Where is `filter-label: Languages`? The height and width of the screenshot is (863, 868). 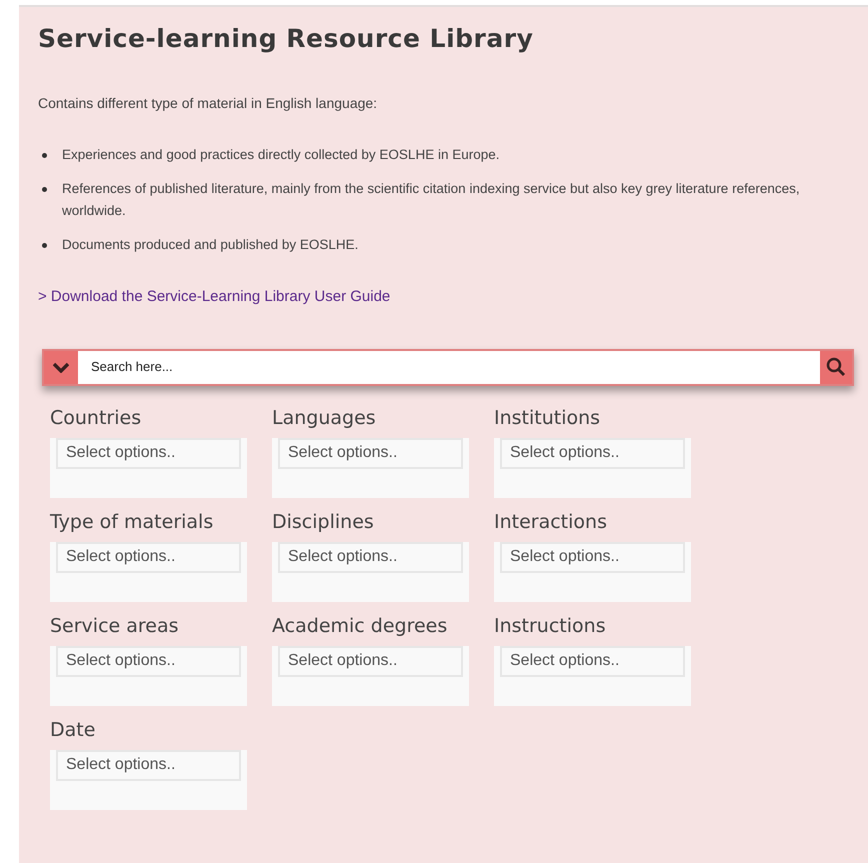 filter-label: Languages is located at coordinates (324, 418).